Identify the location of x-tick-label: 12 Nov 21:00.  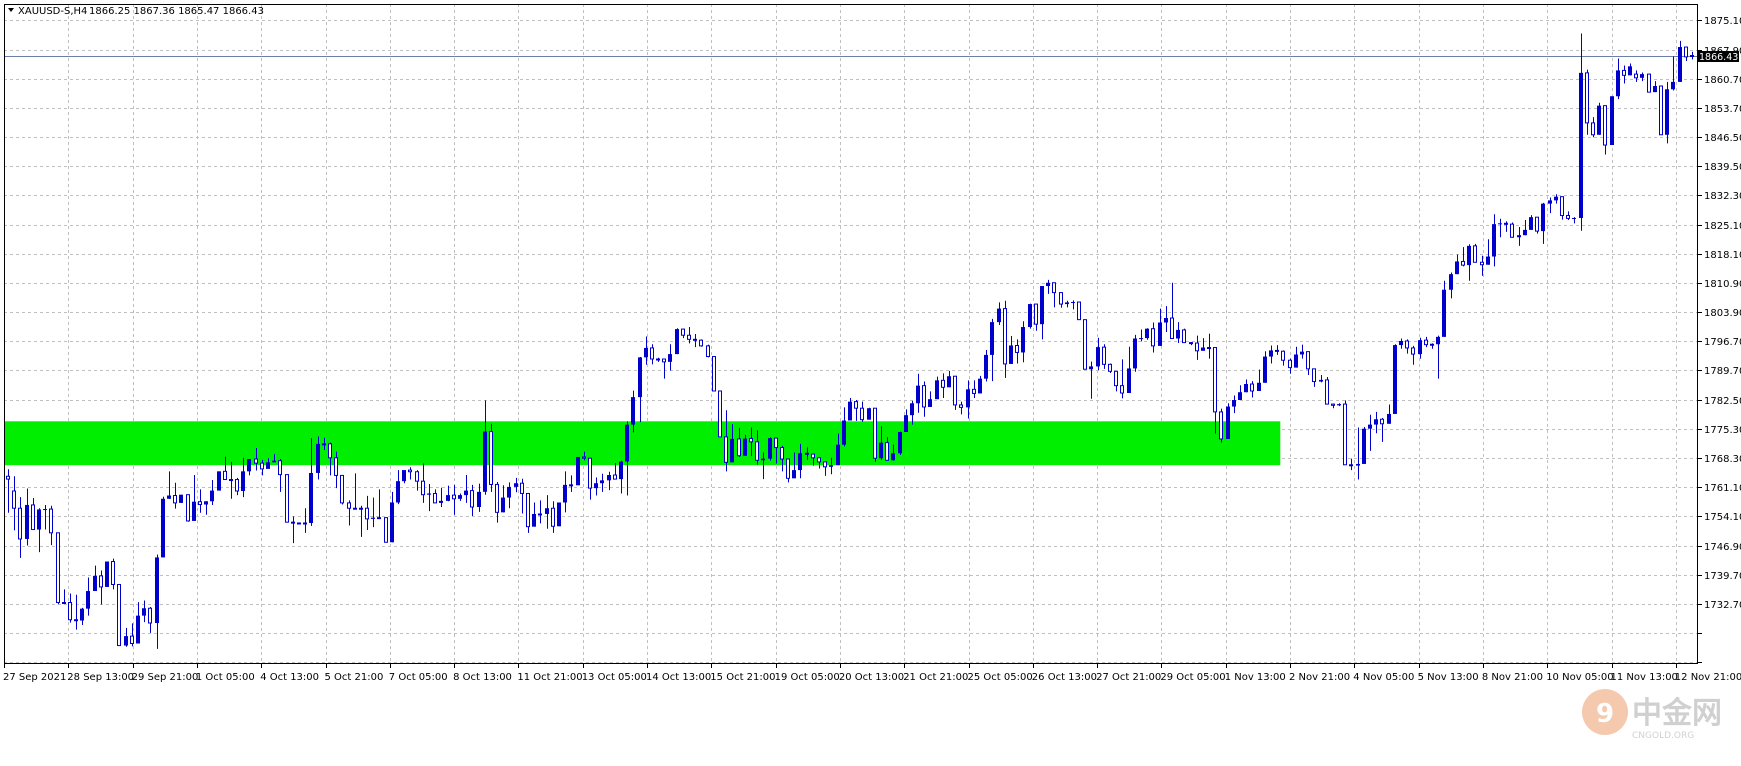
(1708, 677).